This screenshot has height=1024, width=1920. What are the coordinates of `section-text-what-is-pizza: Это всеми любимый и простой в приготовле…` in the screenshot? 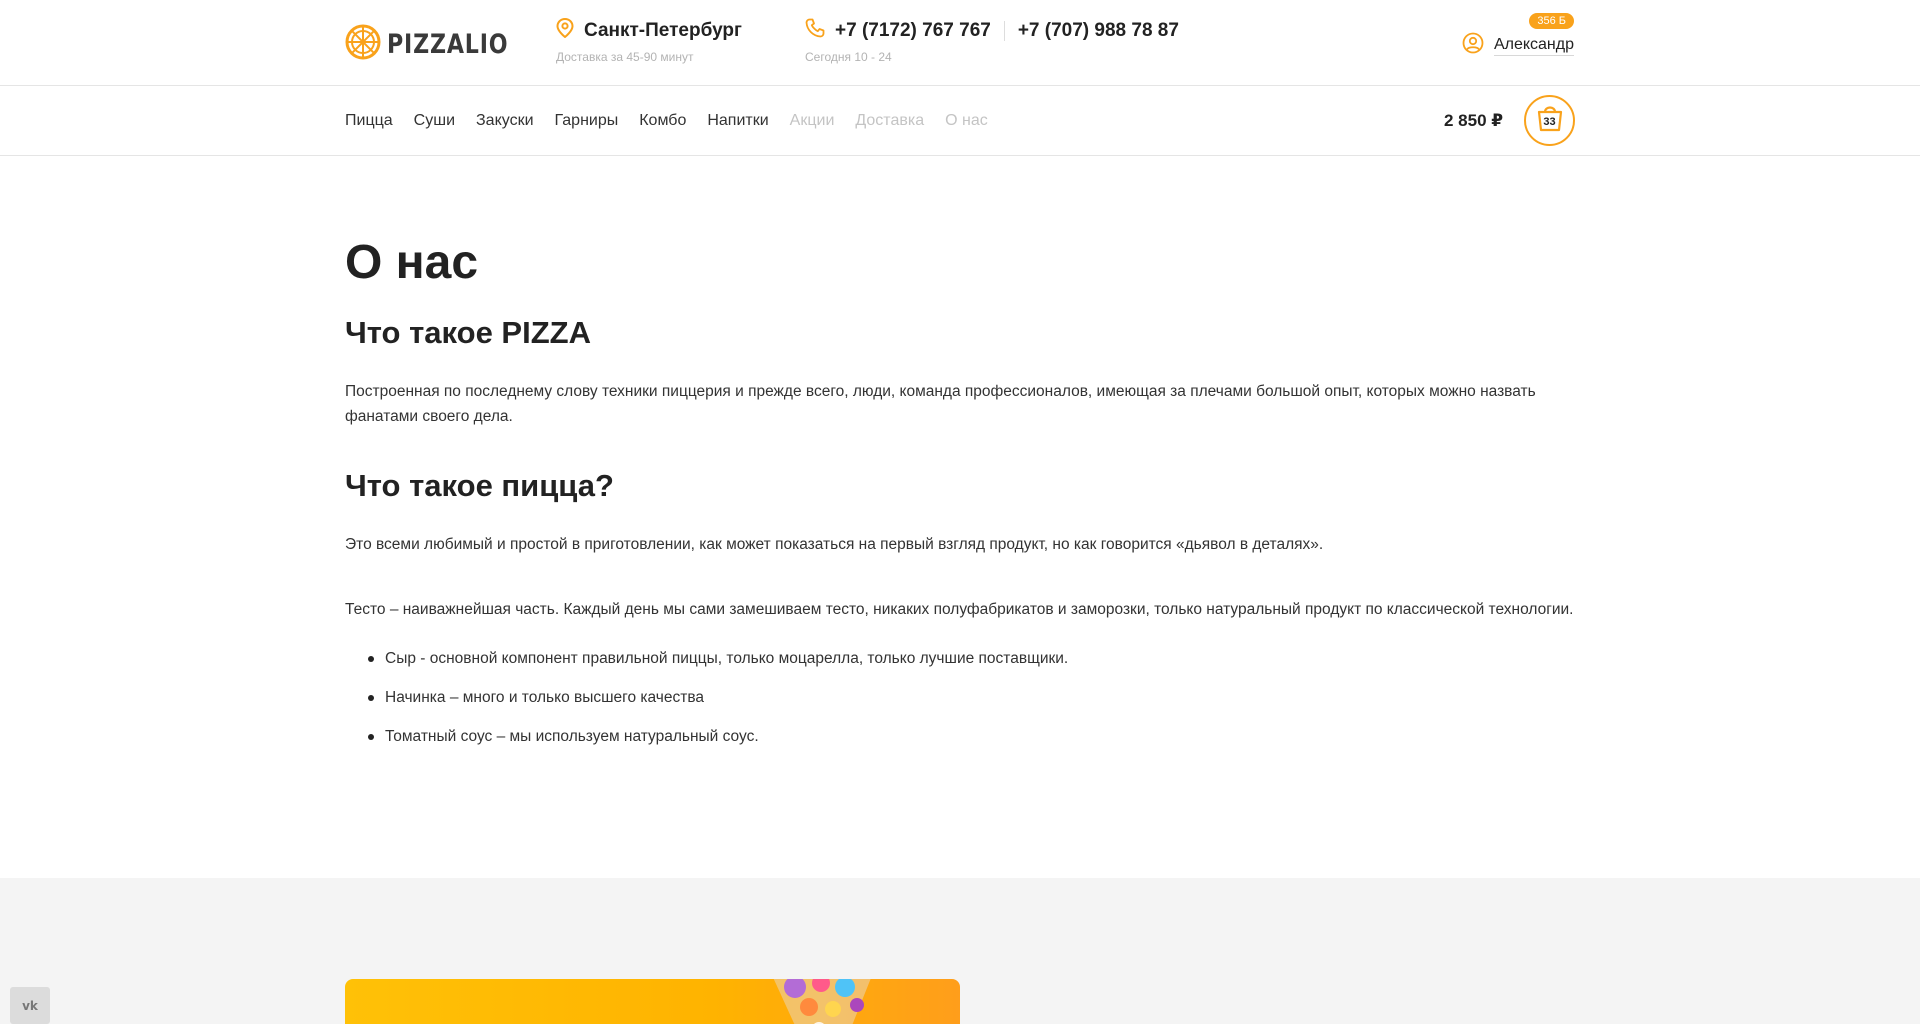 It's located at (834, 545).